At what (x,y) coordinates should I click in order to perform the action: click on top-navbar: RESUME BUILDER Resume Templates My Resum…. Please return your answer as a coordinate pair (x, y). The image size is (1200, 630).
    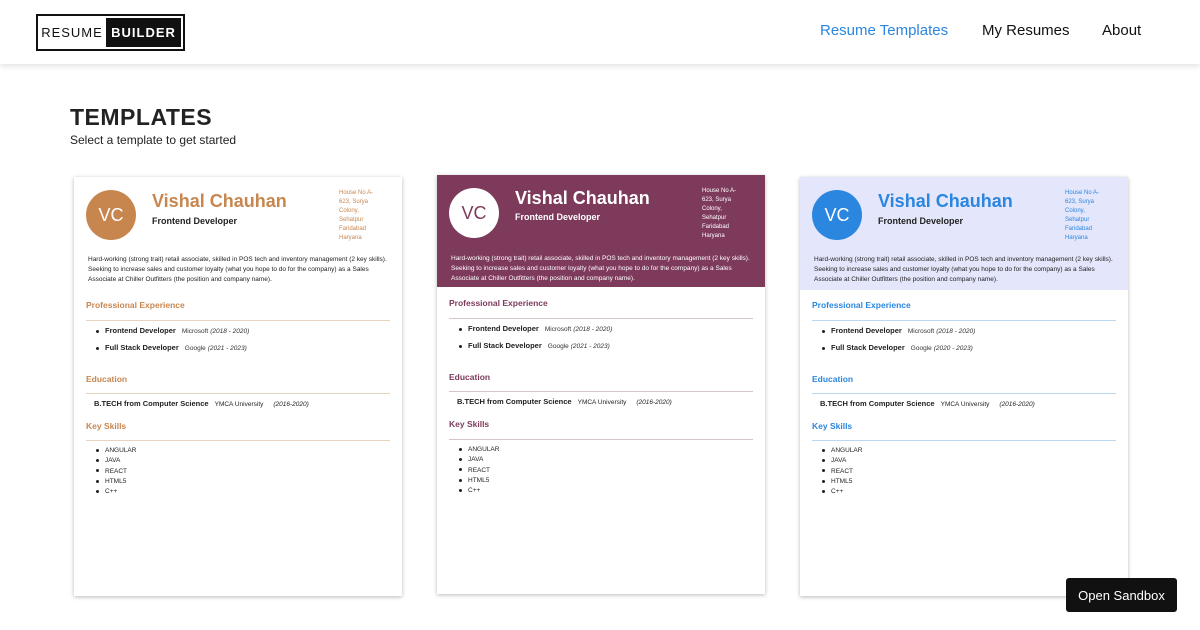
    Looking at the image, I should click on (600, 32).